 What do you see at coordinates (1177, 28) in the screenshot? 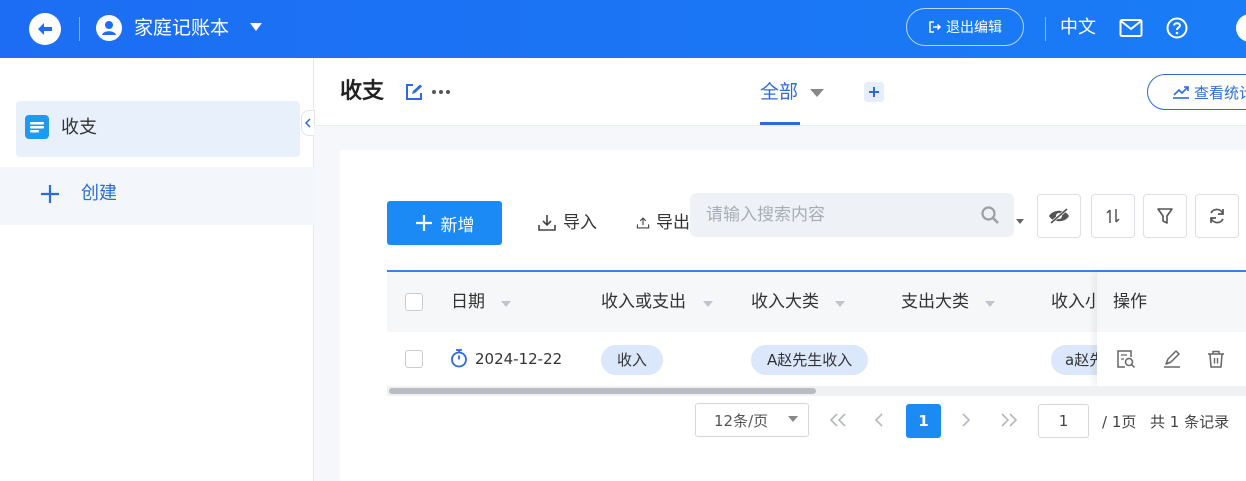
I see `help-icon` at bounding box center [1177, 28].